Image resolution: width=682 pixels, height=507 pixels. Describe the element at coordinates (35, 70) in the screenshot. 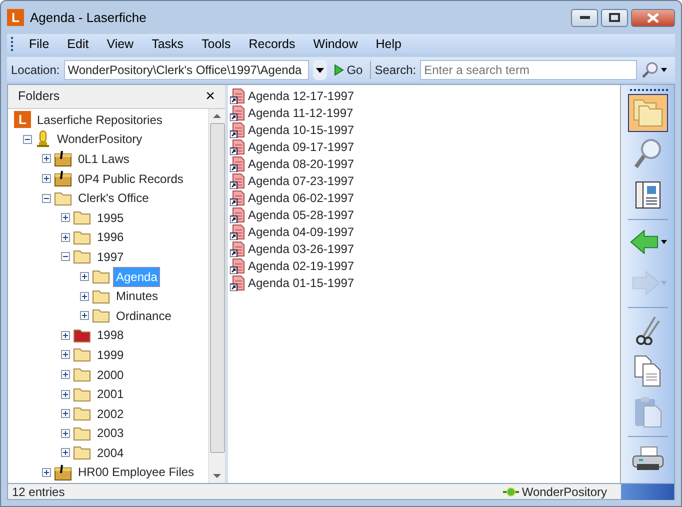

I see `location-label: Location:` at that location.